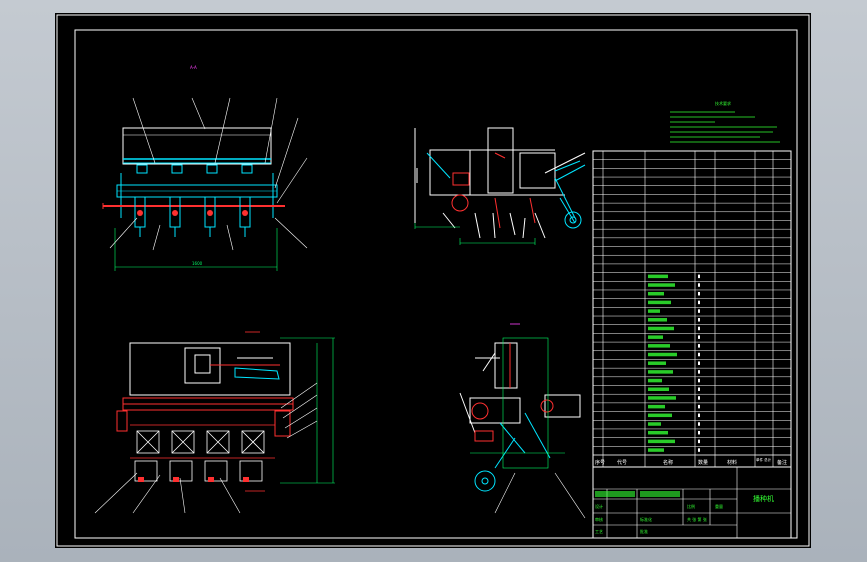  I want to click on bom-header-unit: 单件 总计, so click(764, 459).